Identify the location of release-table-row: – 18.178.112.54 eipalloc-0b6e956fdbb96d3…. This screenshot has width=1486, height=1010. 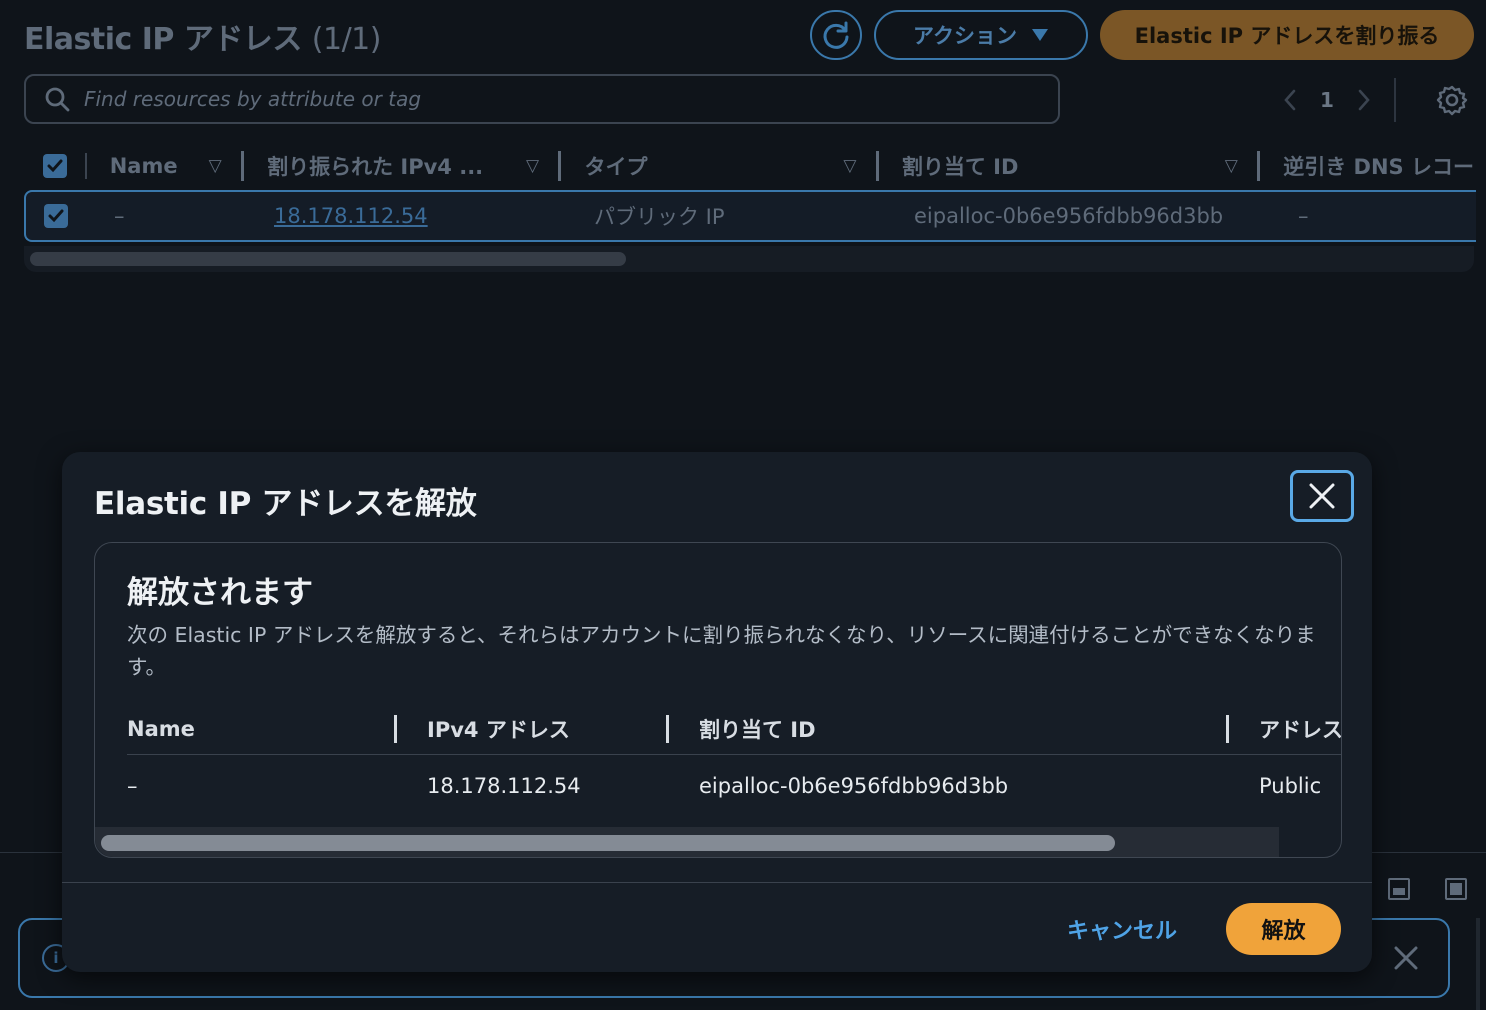
(734, 786).